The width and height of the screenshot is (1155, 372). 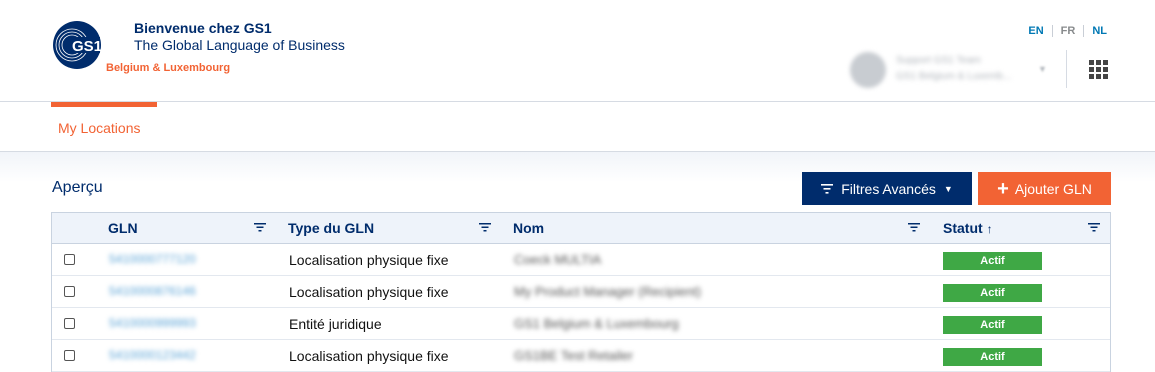 I want to click on page-title: Aperçu, so click(x=77, y=187).